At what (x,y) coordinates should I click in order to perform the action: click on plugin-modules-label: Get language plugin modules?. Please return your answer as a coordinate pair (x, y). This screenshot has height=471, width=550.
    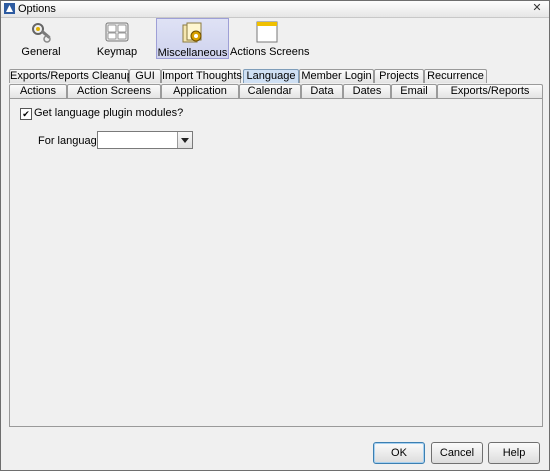
    Looking at the image, I should click on (108, 113).